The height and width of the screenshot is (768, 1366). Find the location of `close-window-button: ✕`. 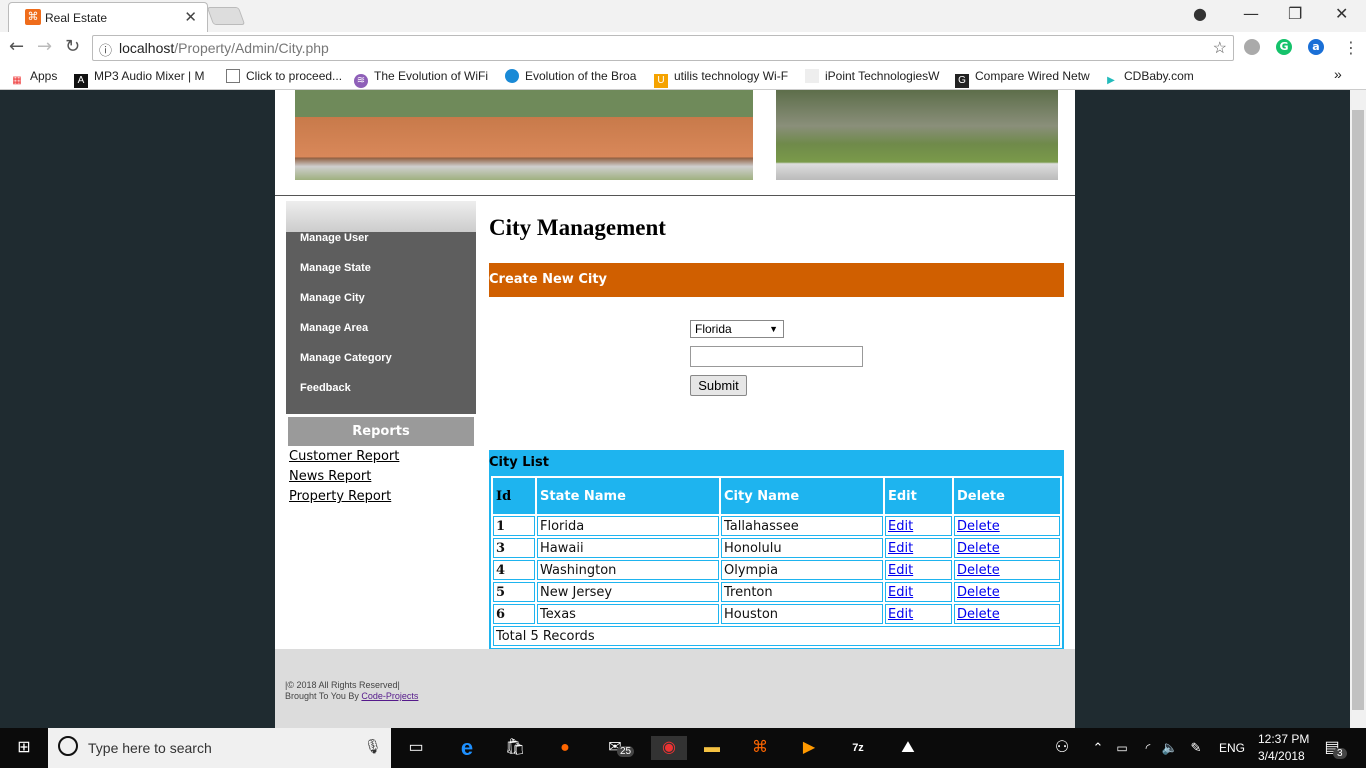

close-window-button: ✕ is located at coordinates (1341, 13).